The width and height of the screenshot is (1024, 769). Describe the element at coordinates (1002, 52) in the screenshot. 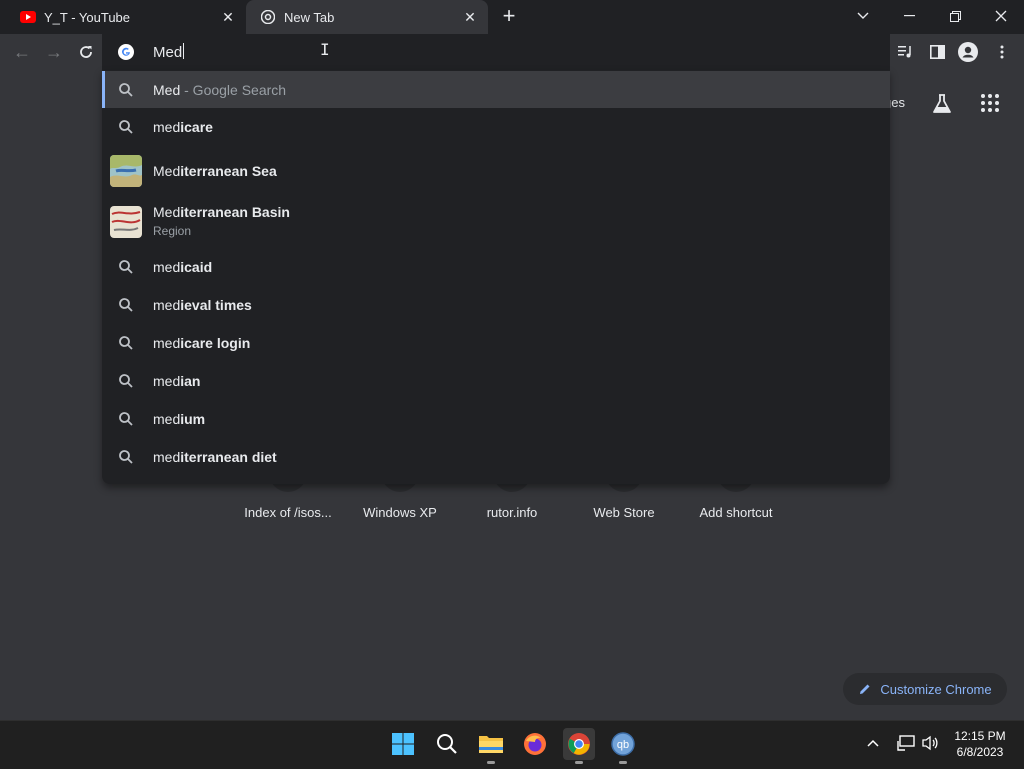

I see `more-menu-icon` at that location.